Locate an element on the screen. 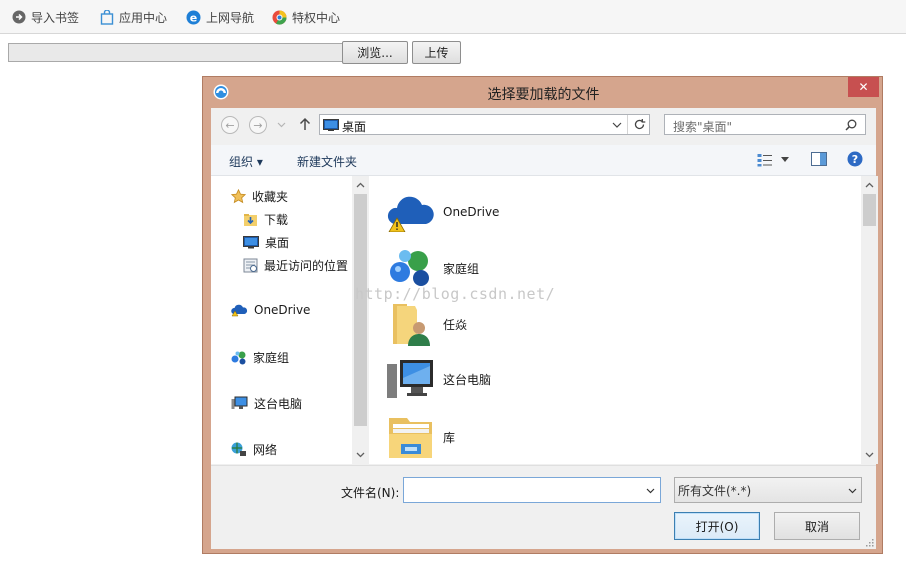 Image resolution: width=906 pixels, height=566 pixels. nav-label: 下载 is located at coordinates (276, 220).